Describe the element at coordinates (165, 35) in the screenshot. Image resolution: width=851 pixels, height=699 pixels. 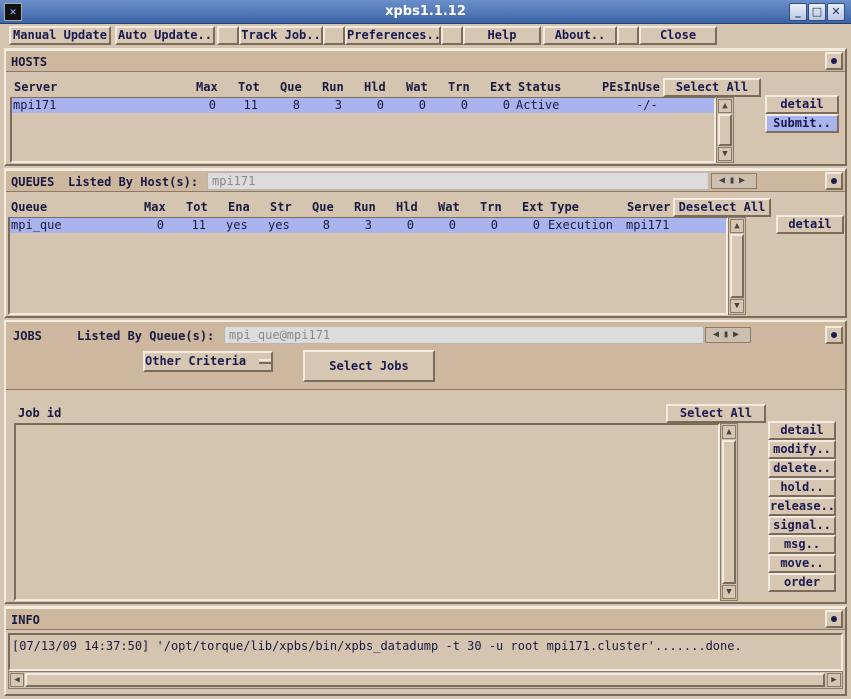
I see `auto-update-button: Auto Update..` at that location.